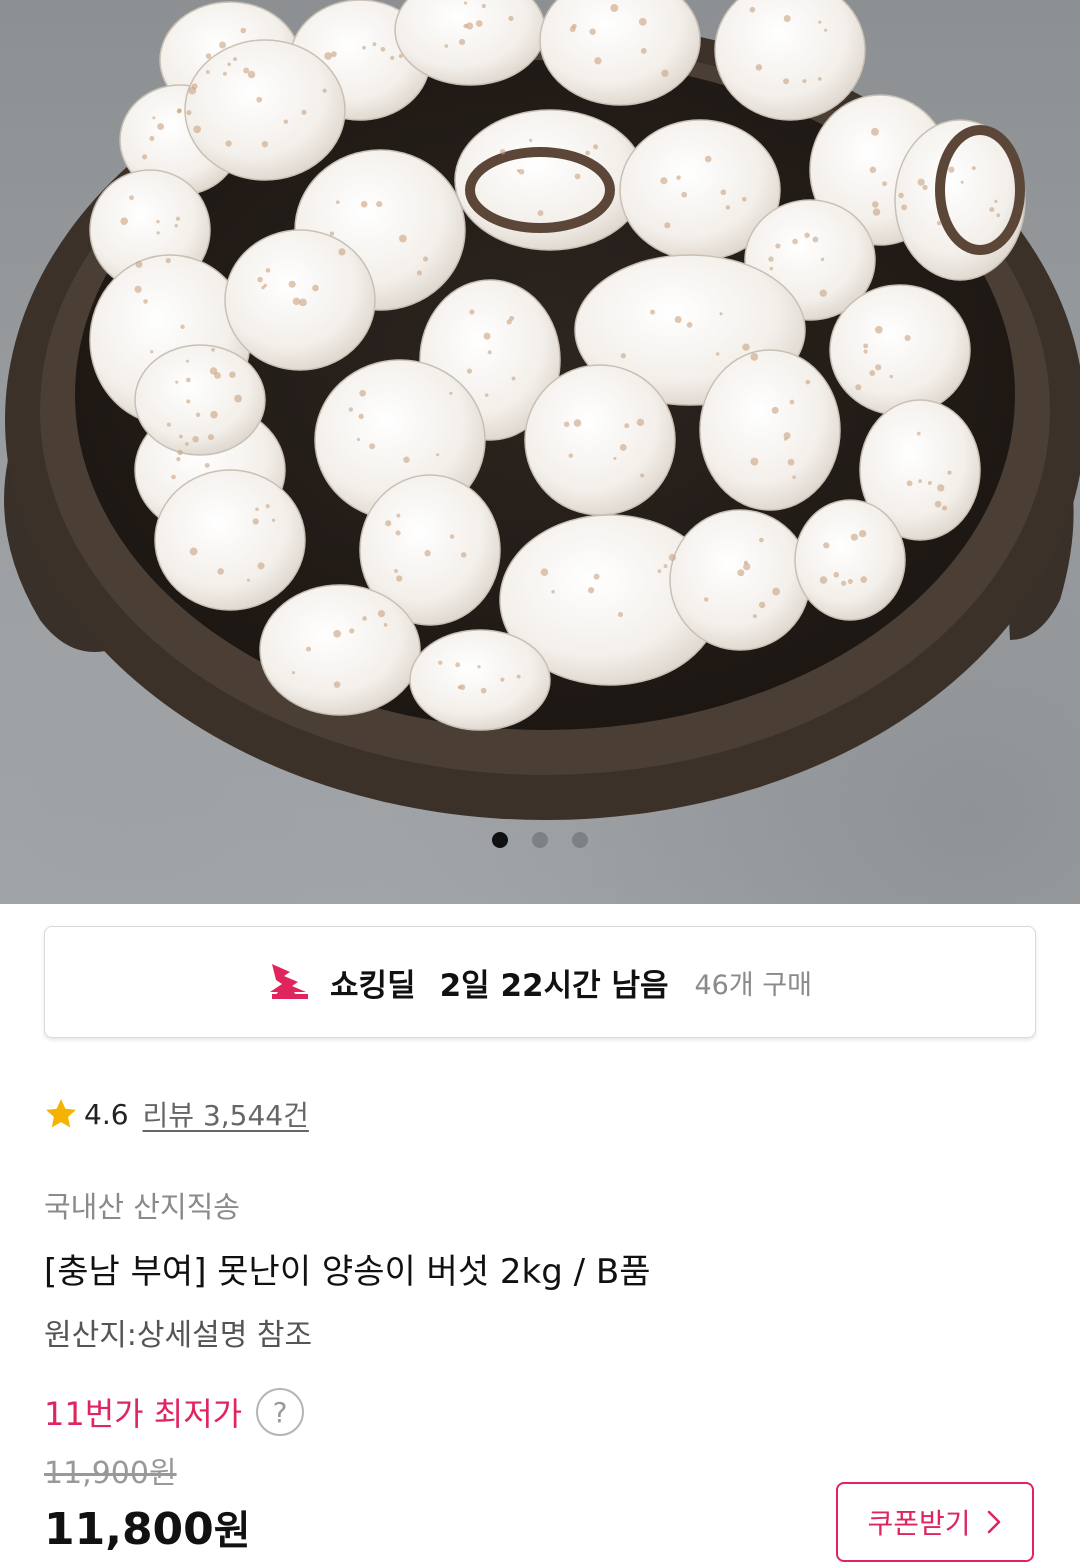  I want to click on sale-price: 11,800원, so click(147, 1527).